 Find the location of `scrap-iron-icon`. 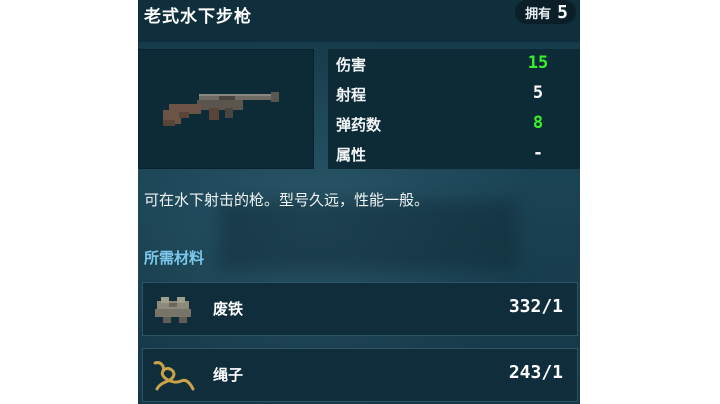

scrap-iron-icon is located at coordinates (173, 310).